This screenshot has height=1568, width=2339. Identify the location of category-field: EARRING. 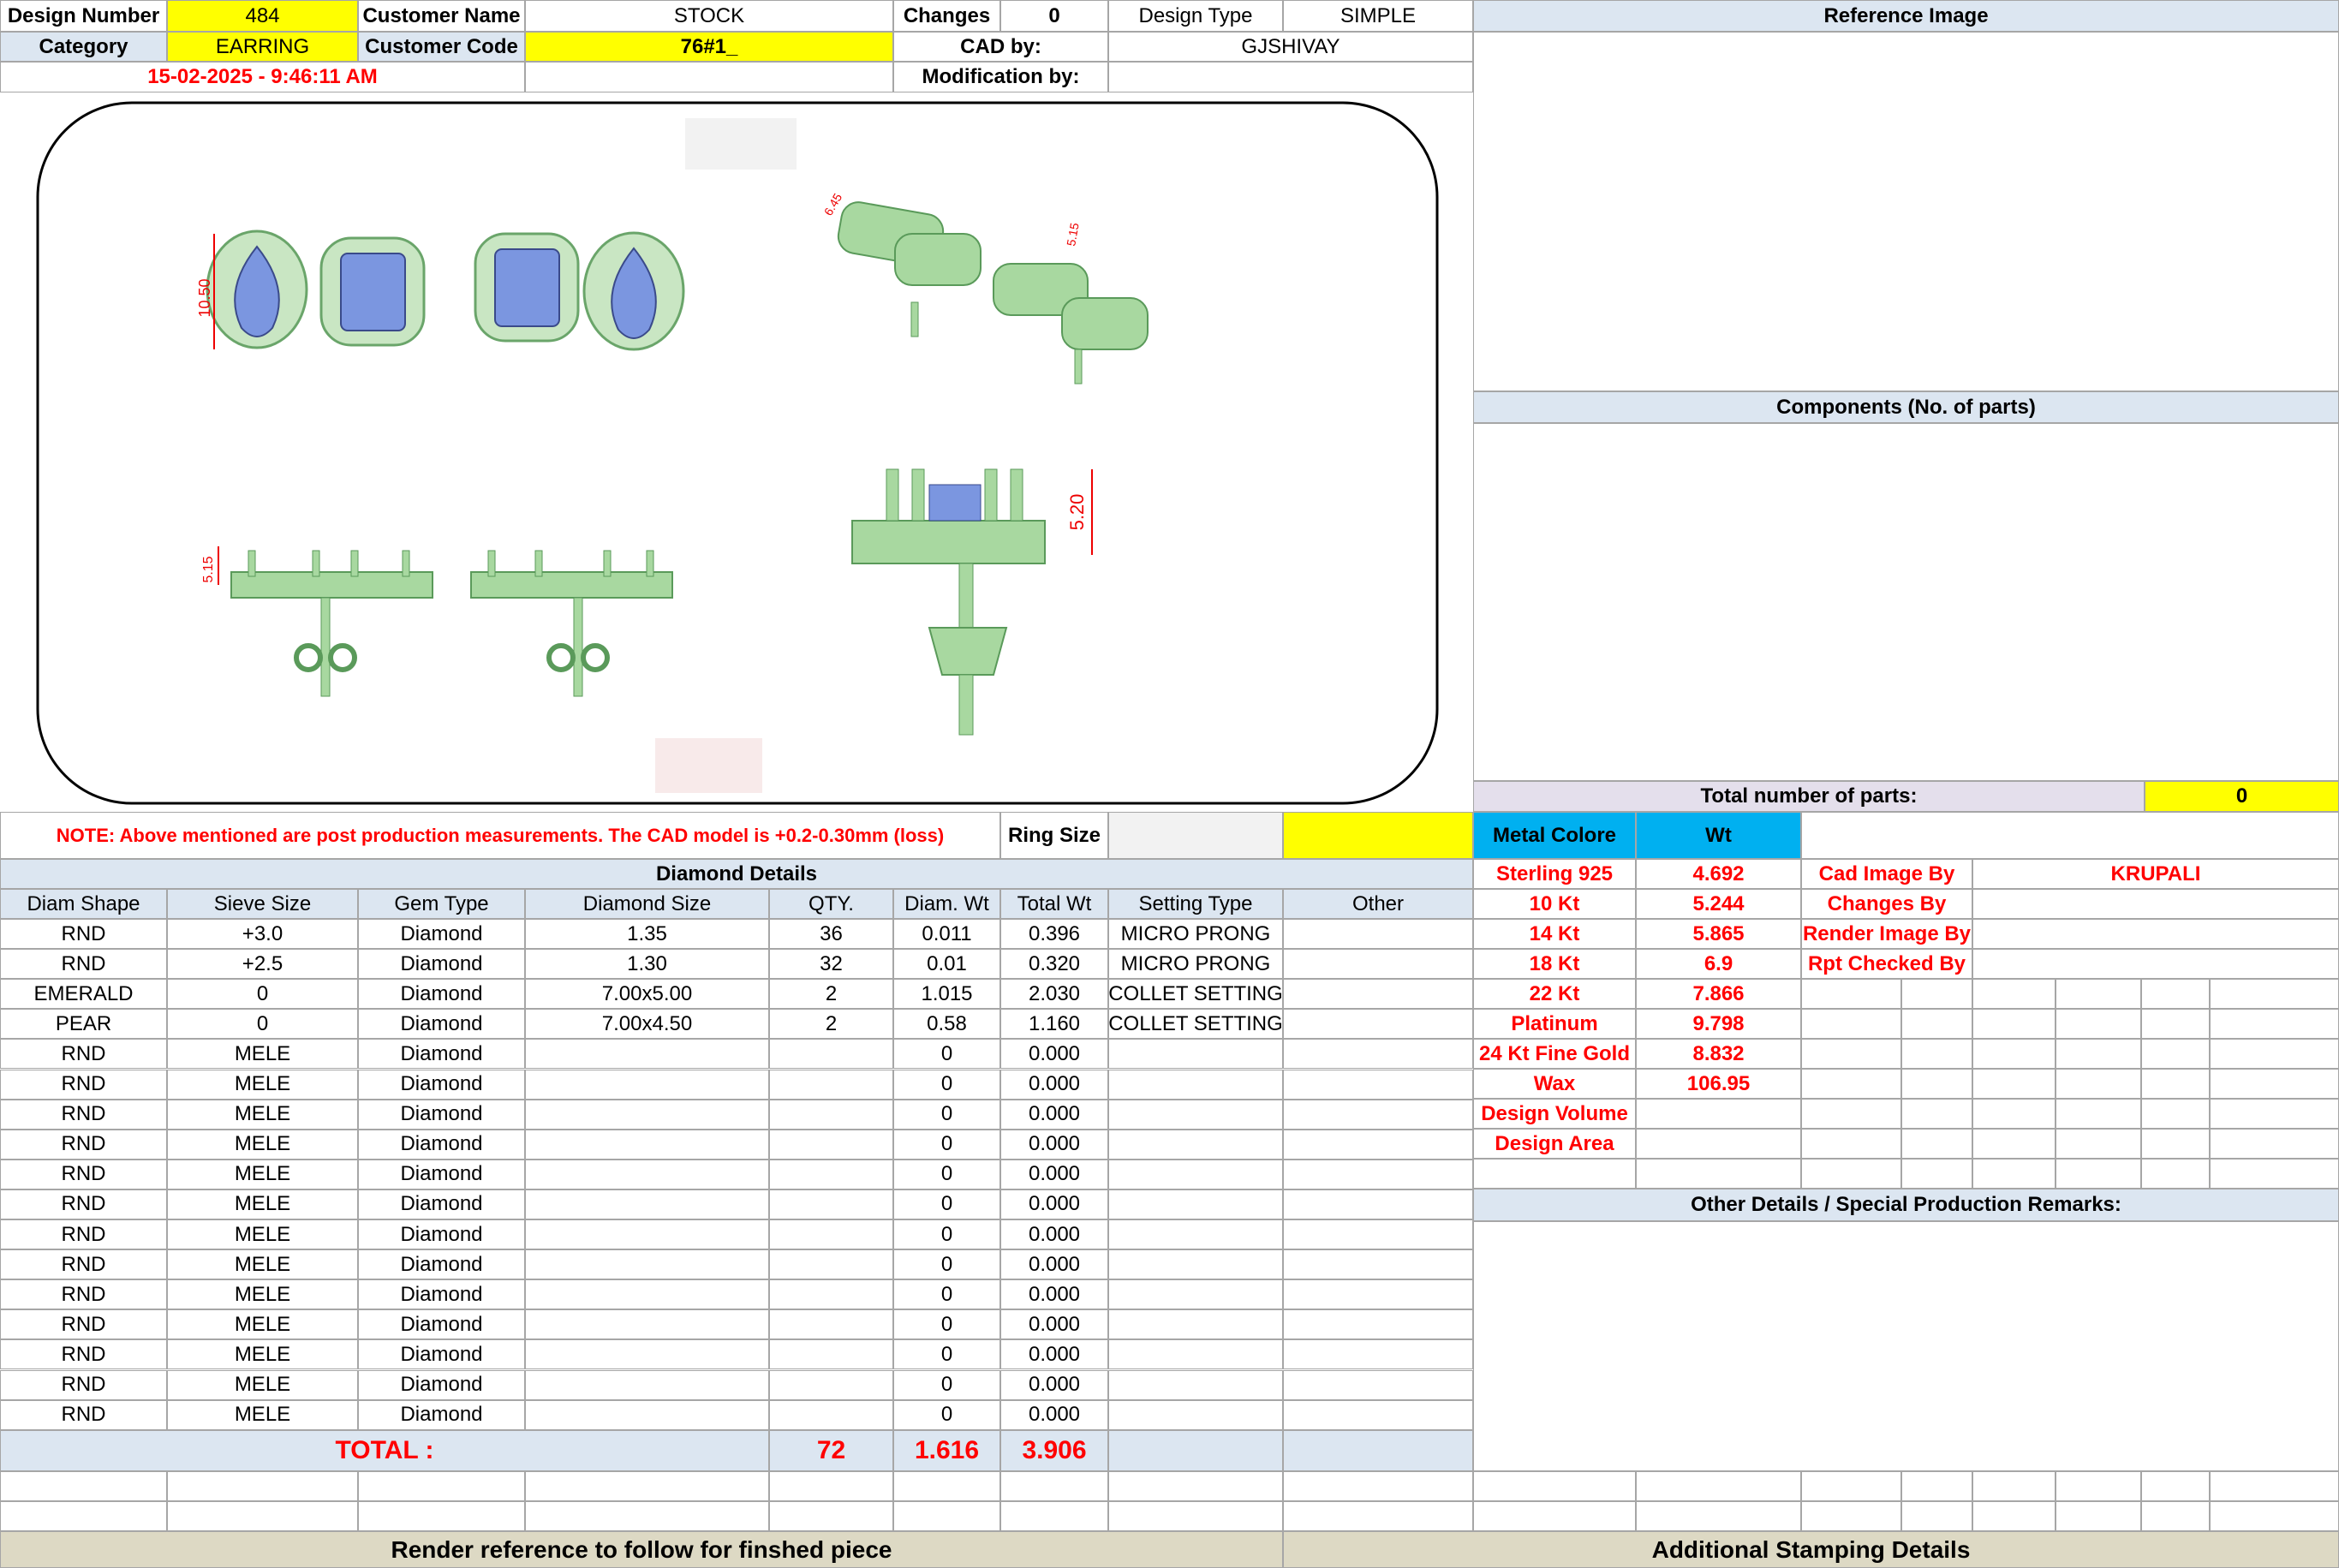
(263, 47).